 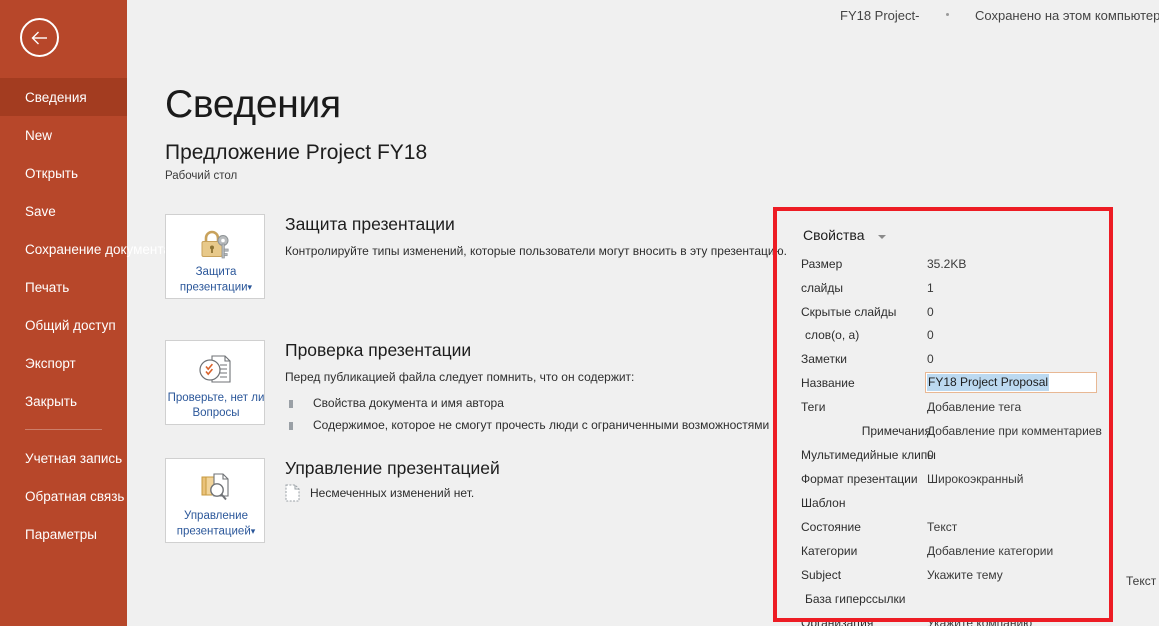 What do you see at coordinates (63, 458) in the screenshot?
I see `sidebar-item-account: Учетная запись` at bounding box center [63, 458].